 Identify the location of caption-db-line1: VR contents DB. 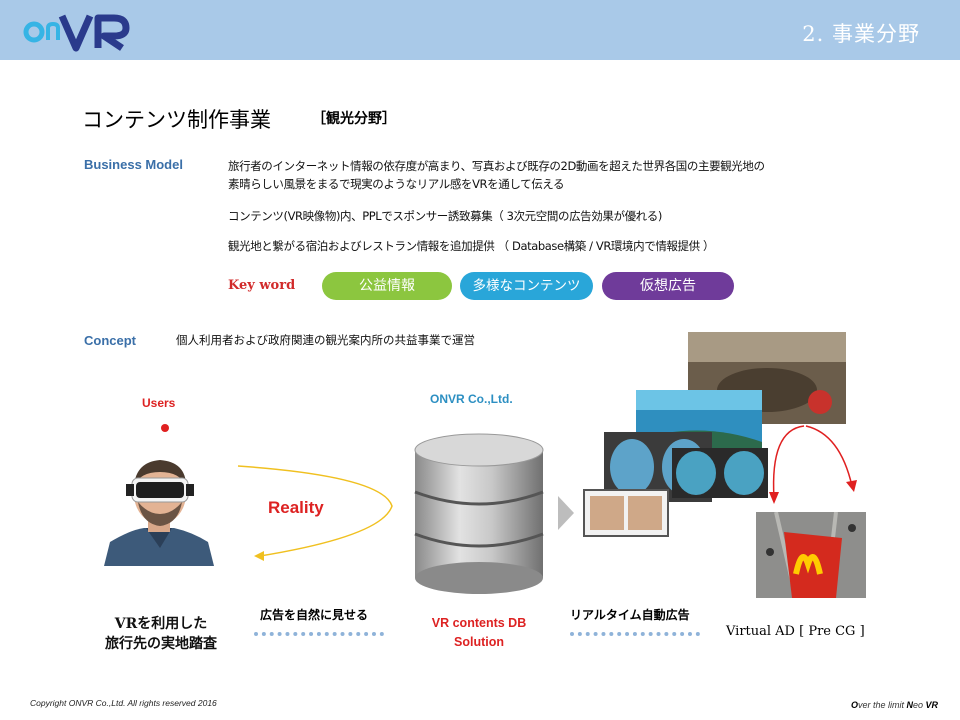
(479, 623).